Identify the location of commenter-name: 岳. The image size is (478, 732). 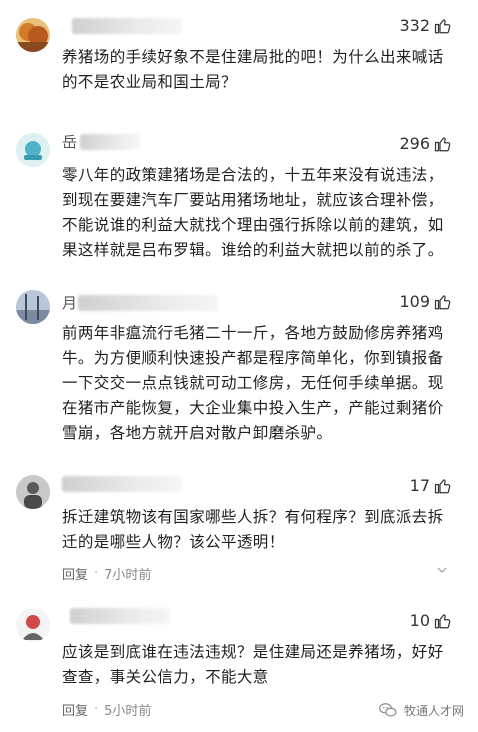
(69, 141).